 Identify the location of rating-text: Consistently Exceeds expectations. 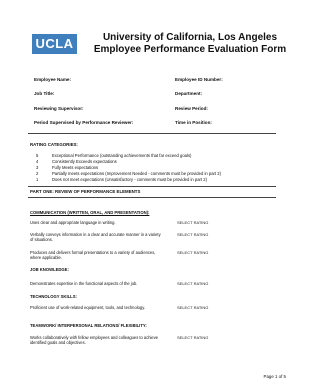
(84, 161).